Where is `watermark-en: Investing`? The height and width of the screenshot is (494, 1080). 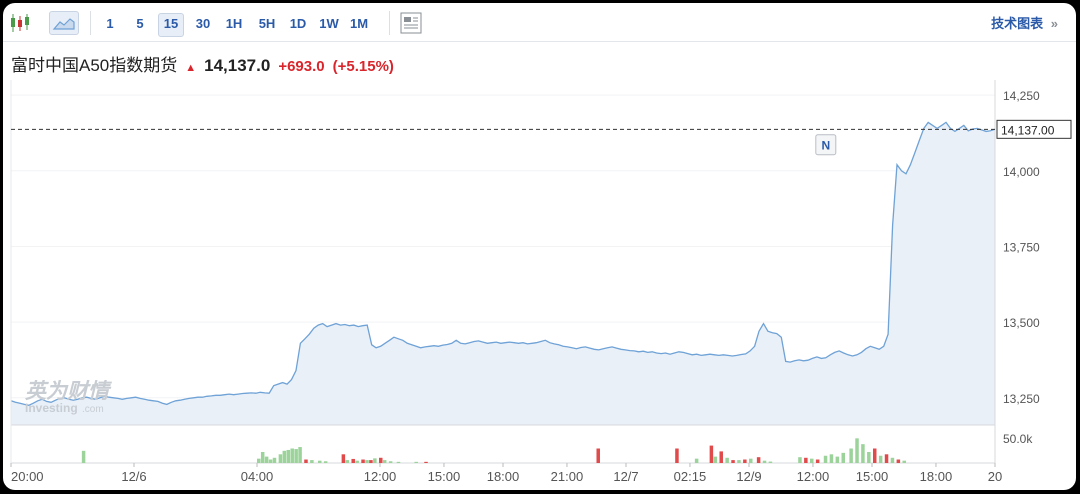 watermark-en: Investing is located at coordinates (51, 408).